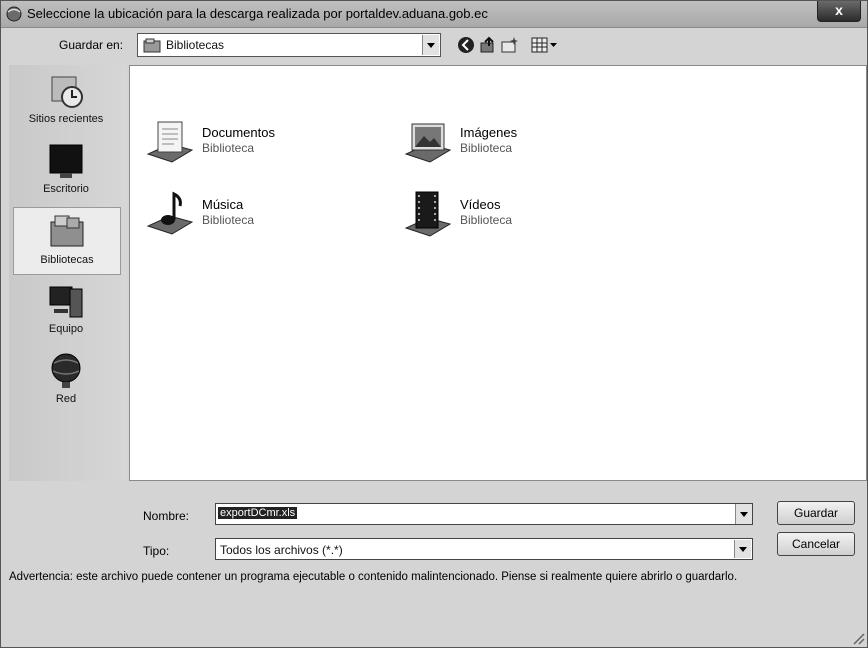 The image size is (868, 648). Describe the element at coordinates (66, 189) in the screenshot. I see `place-label: Escritorio` at that location.